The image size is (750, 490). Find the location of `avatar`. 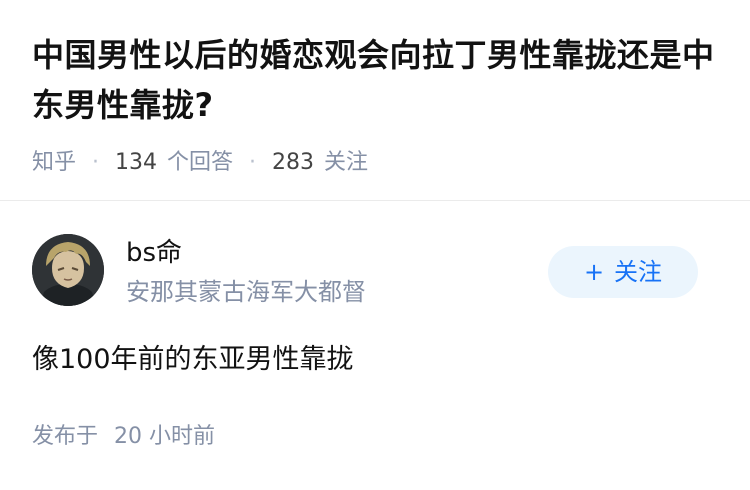

avatar is located at coordinates (68, 270).